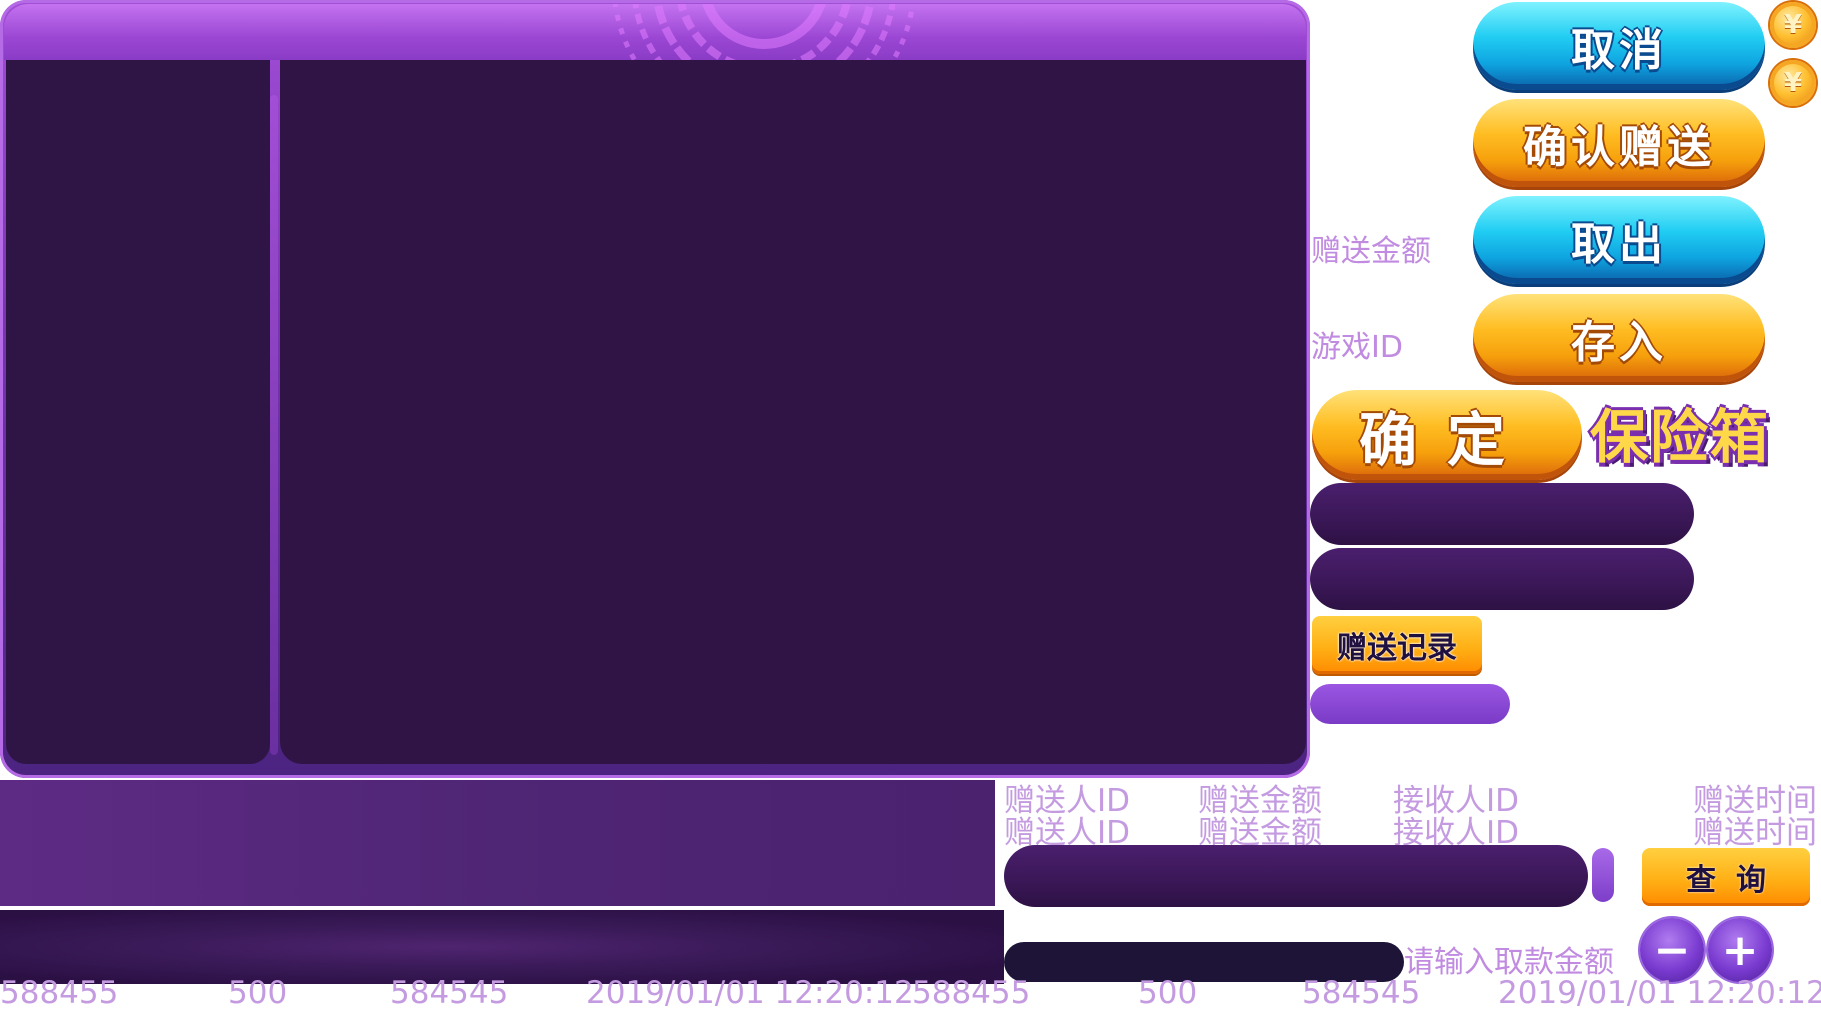 The width and height of the screenshot is (1821, 1014). Describe the element at coordinates (1371, 251) in the screenshot. I see `give-amount-label: 赠送金额` at that location.